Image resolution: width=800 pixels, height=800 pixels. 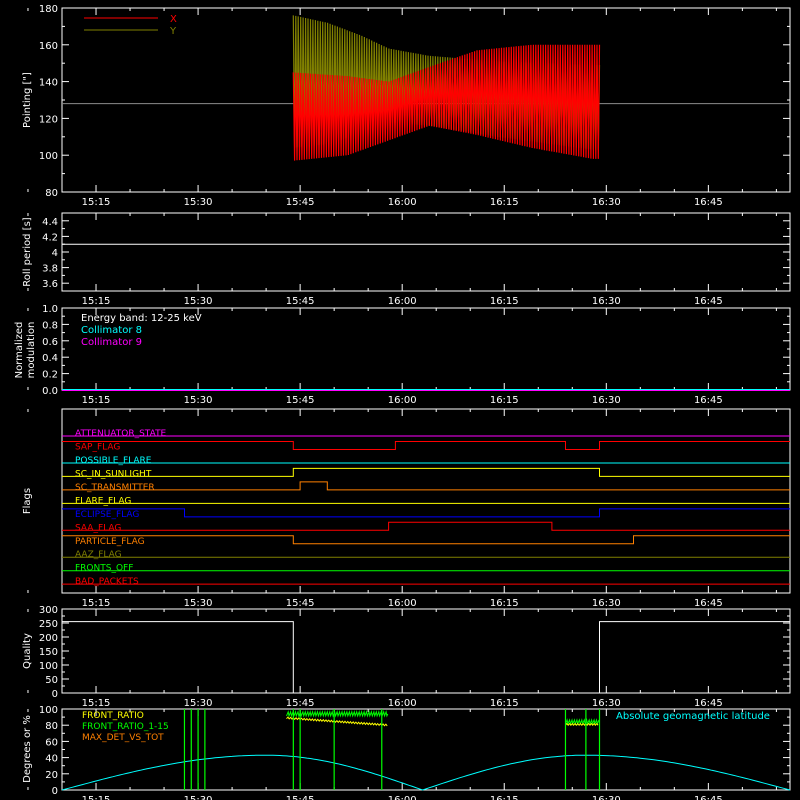 What do you see at coordinates (115, 488) in the screenshot?
I see `flag-label: SC_TRANSMITTER` at bounding box center [115, 488].